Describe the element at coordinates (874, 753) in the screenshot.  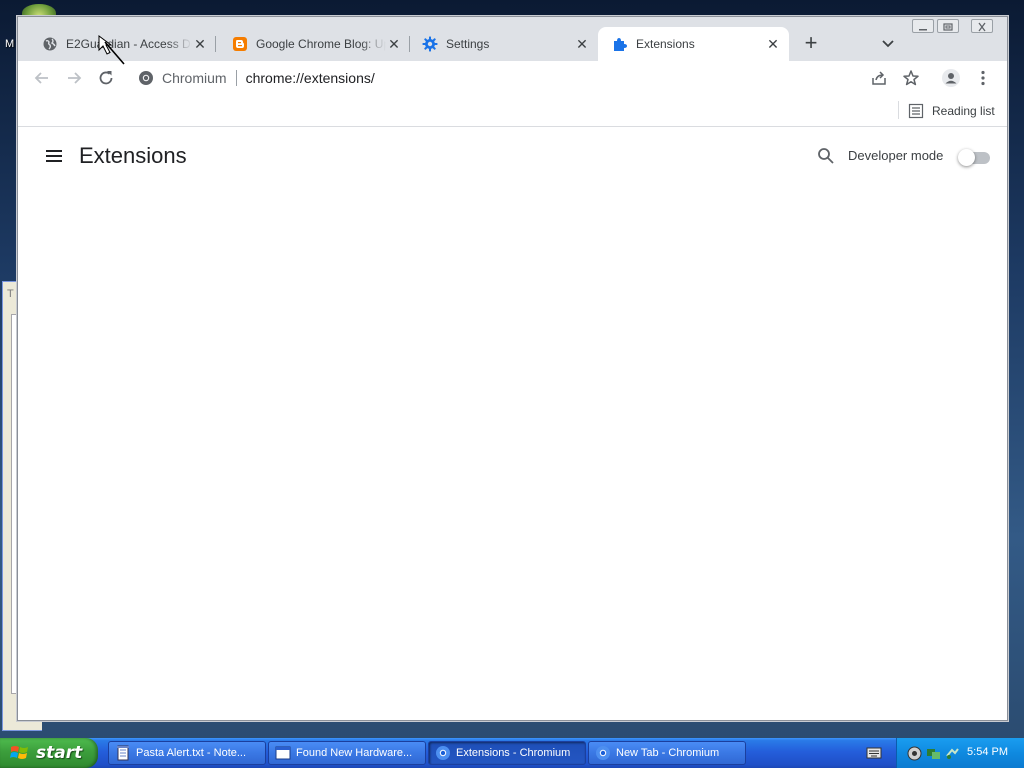
I see `keyboard-icon` at that location.